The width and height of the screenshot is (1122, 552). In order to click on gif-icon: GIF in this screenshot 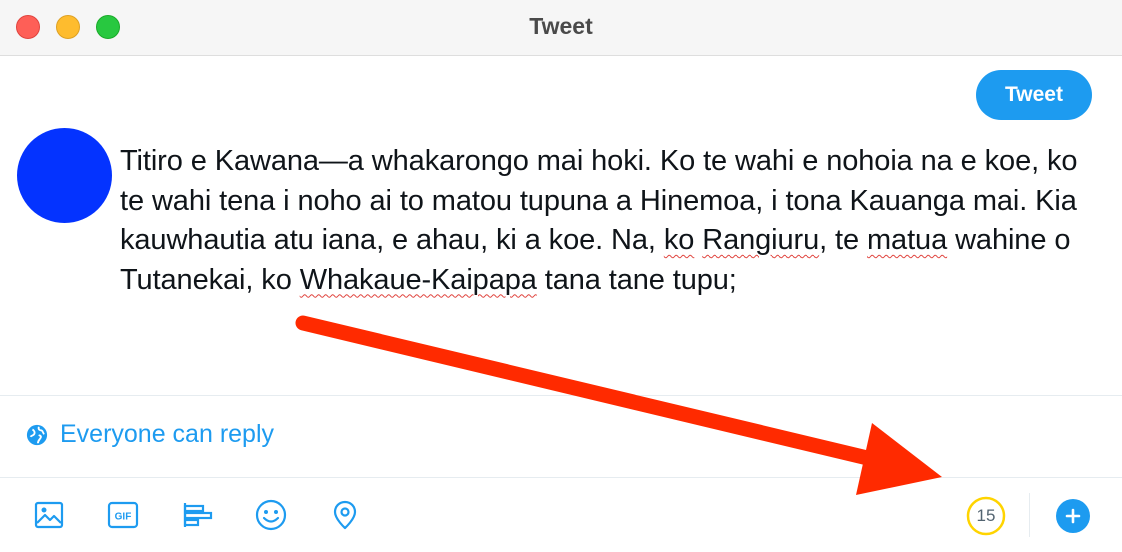, I will do `click(123, 515)`.